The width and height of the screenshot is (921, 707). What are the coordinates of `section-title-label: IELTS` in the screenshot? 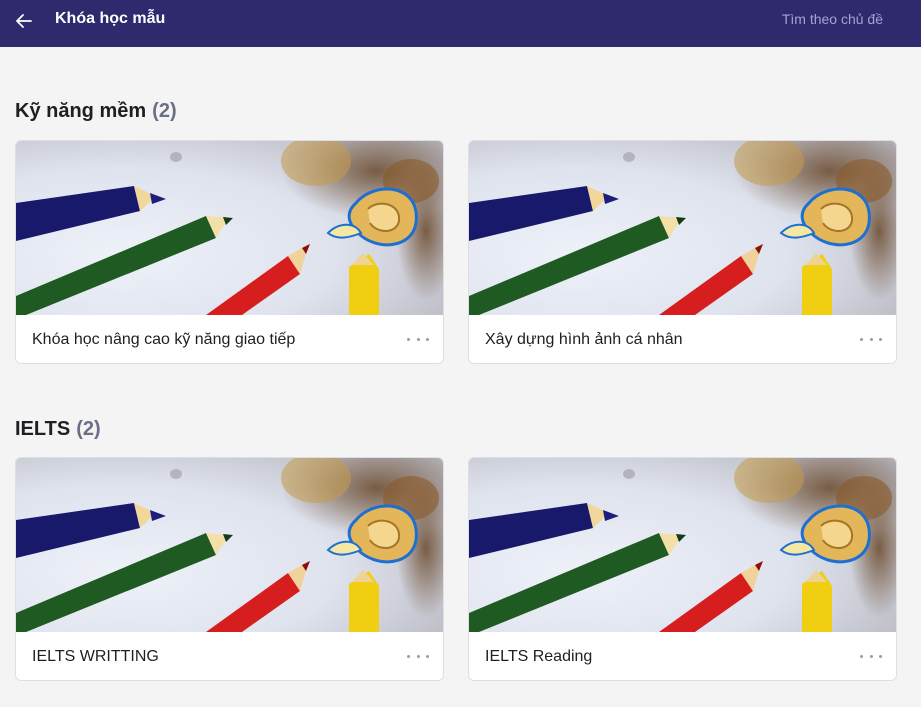 It's located at (43, 429).